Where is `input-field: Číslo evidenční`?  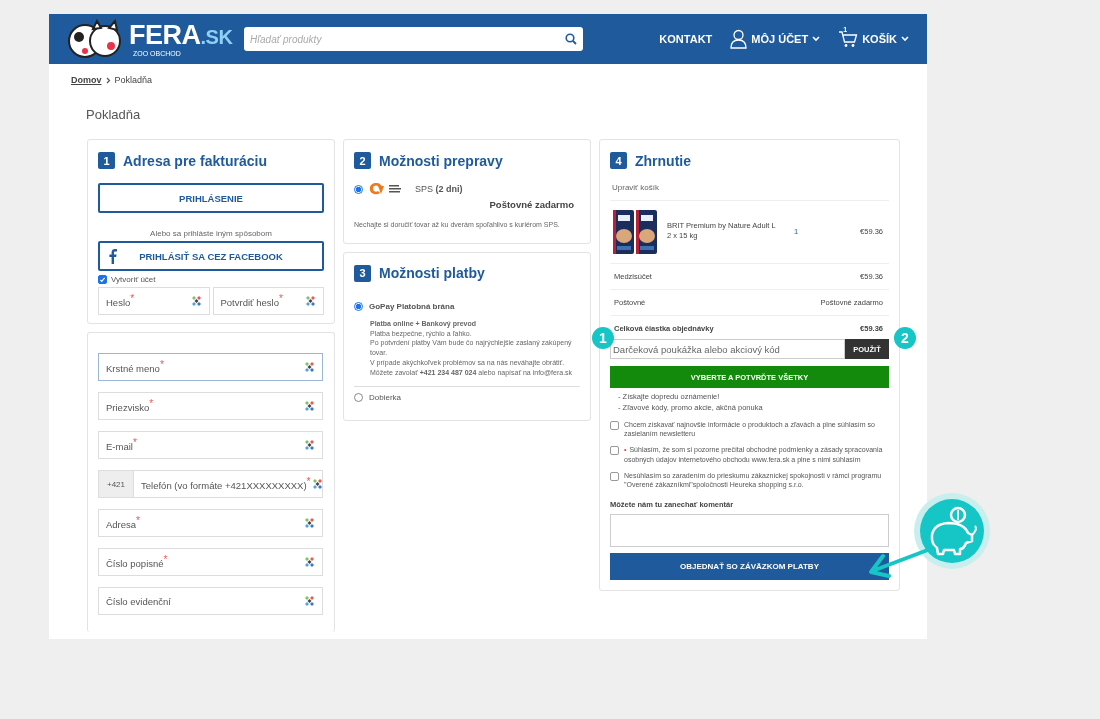 input-field: Číslo evidenční is located at coordinates (210, 601).